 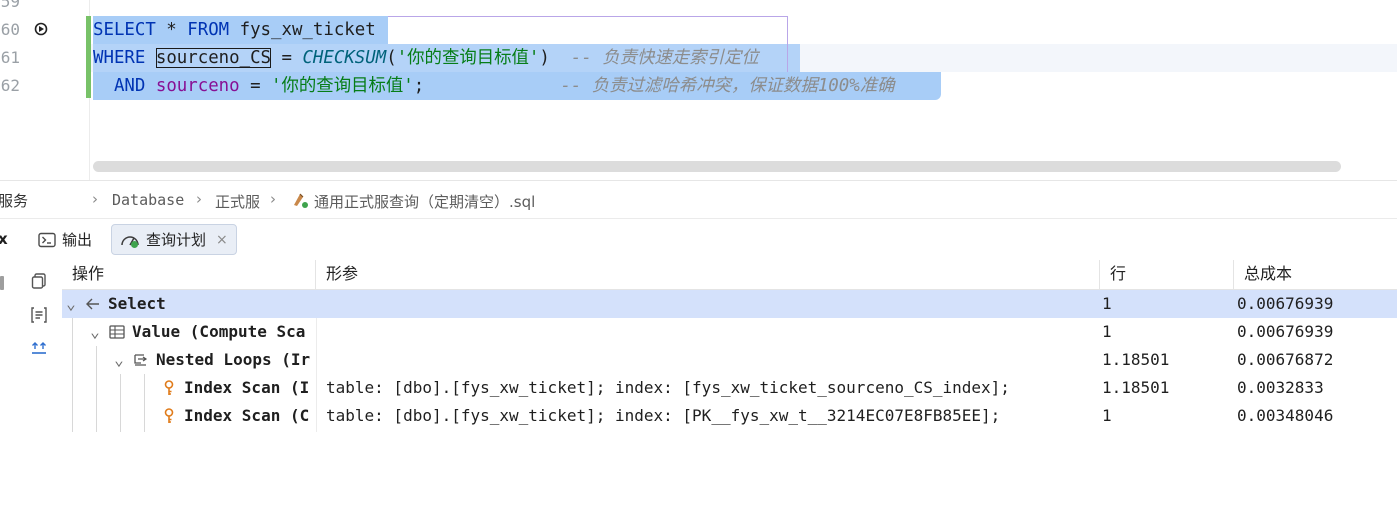 What do you see at coordinates (222, 240) in the screenshot?
I see `close-icon: ×` at bounding box center [222, 240].